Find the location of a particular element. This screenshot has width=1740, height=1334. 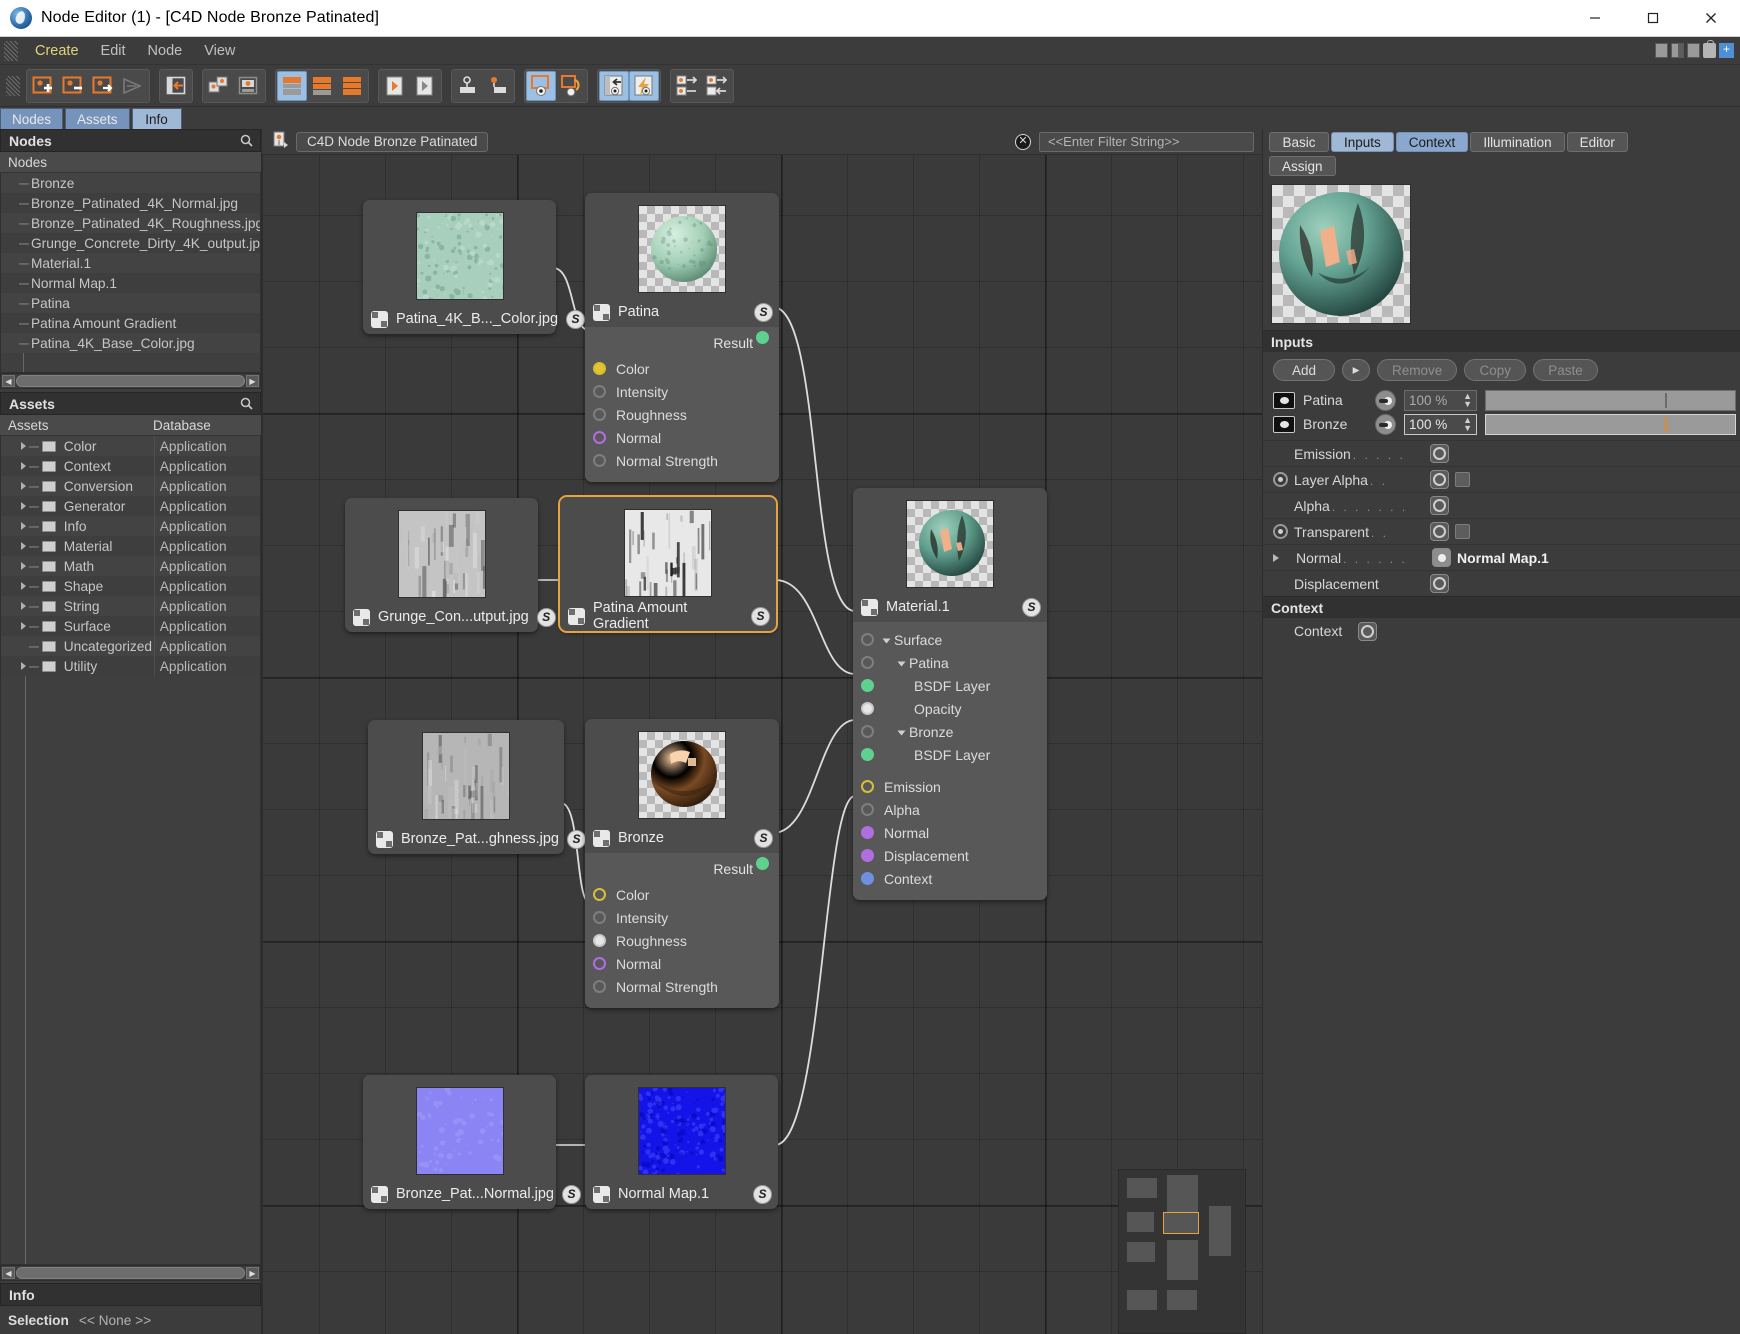

menu-gripper-icon is located at coordinates (11, 50).